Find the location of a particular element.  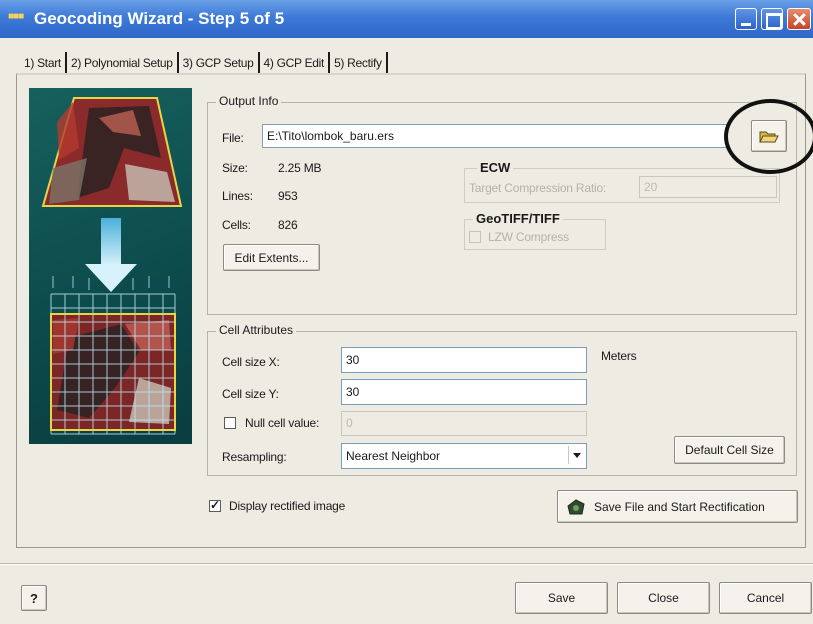

close-button: Close is located at coordinates (663, 598).